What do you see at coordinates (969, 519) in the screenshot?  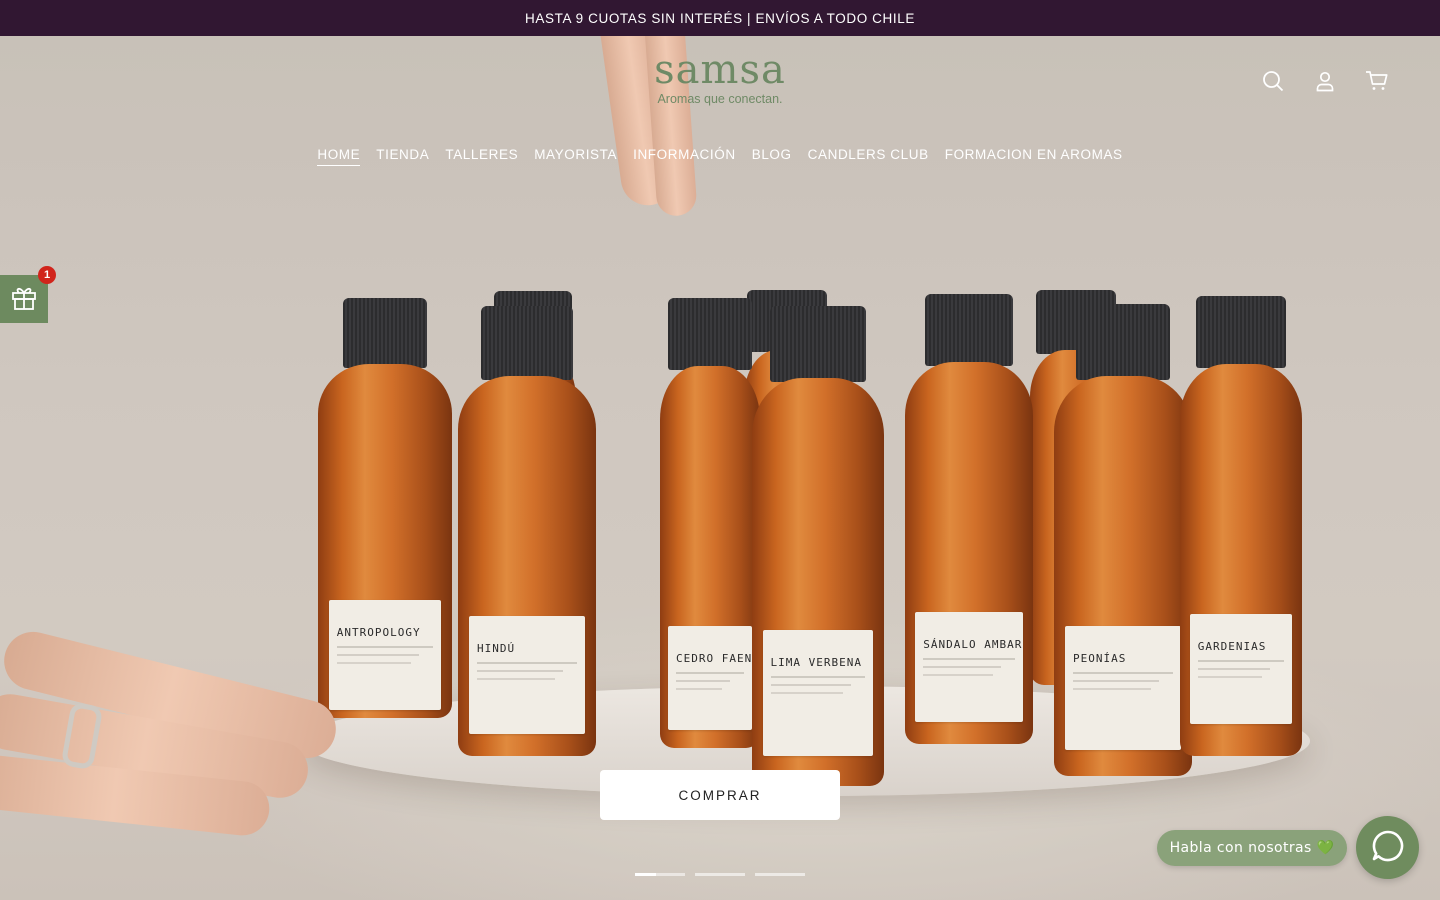 I see `bottle-sandalo-ambar: SÁNDALO AMBAR` at bounding box center [969, 519].